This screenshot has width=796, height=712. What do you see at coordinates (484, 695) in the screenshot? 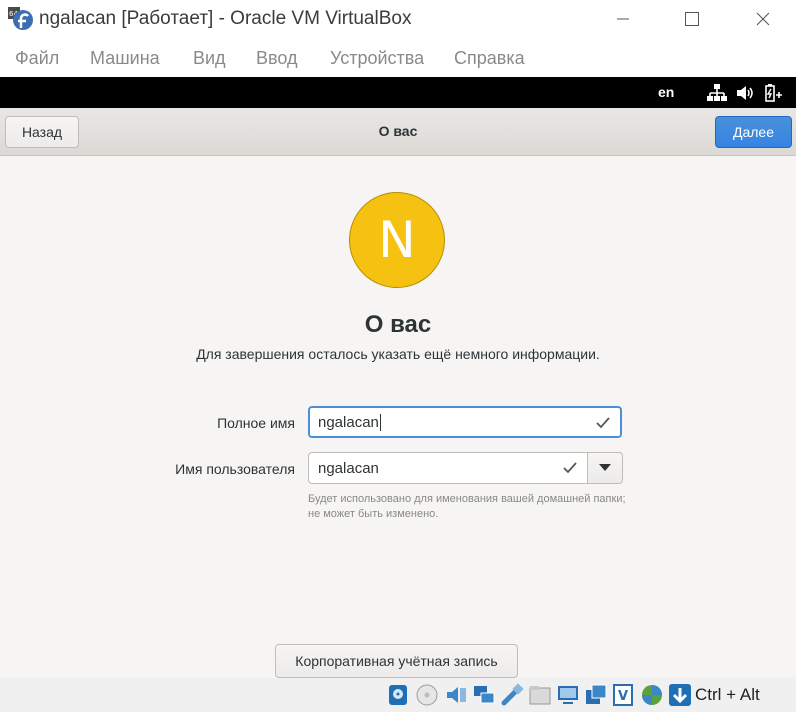
I see `network-adapter-icon` at bounding box center [484, 695].